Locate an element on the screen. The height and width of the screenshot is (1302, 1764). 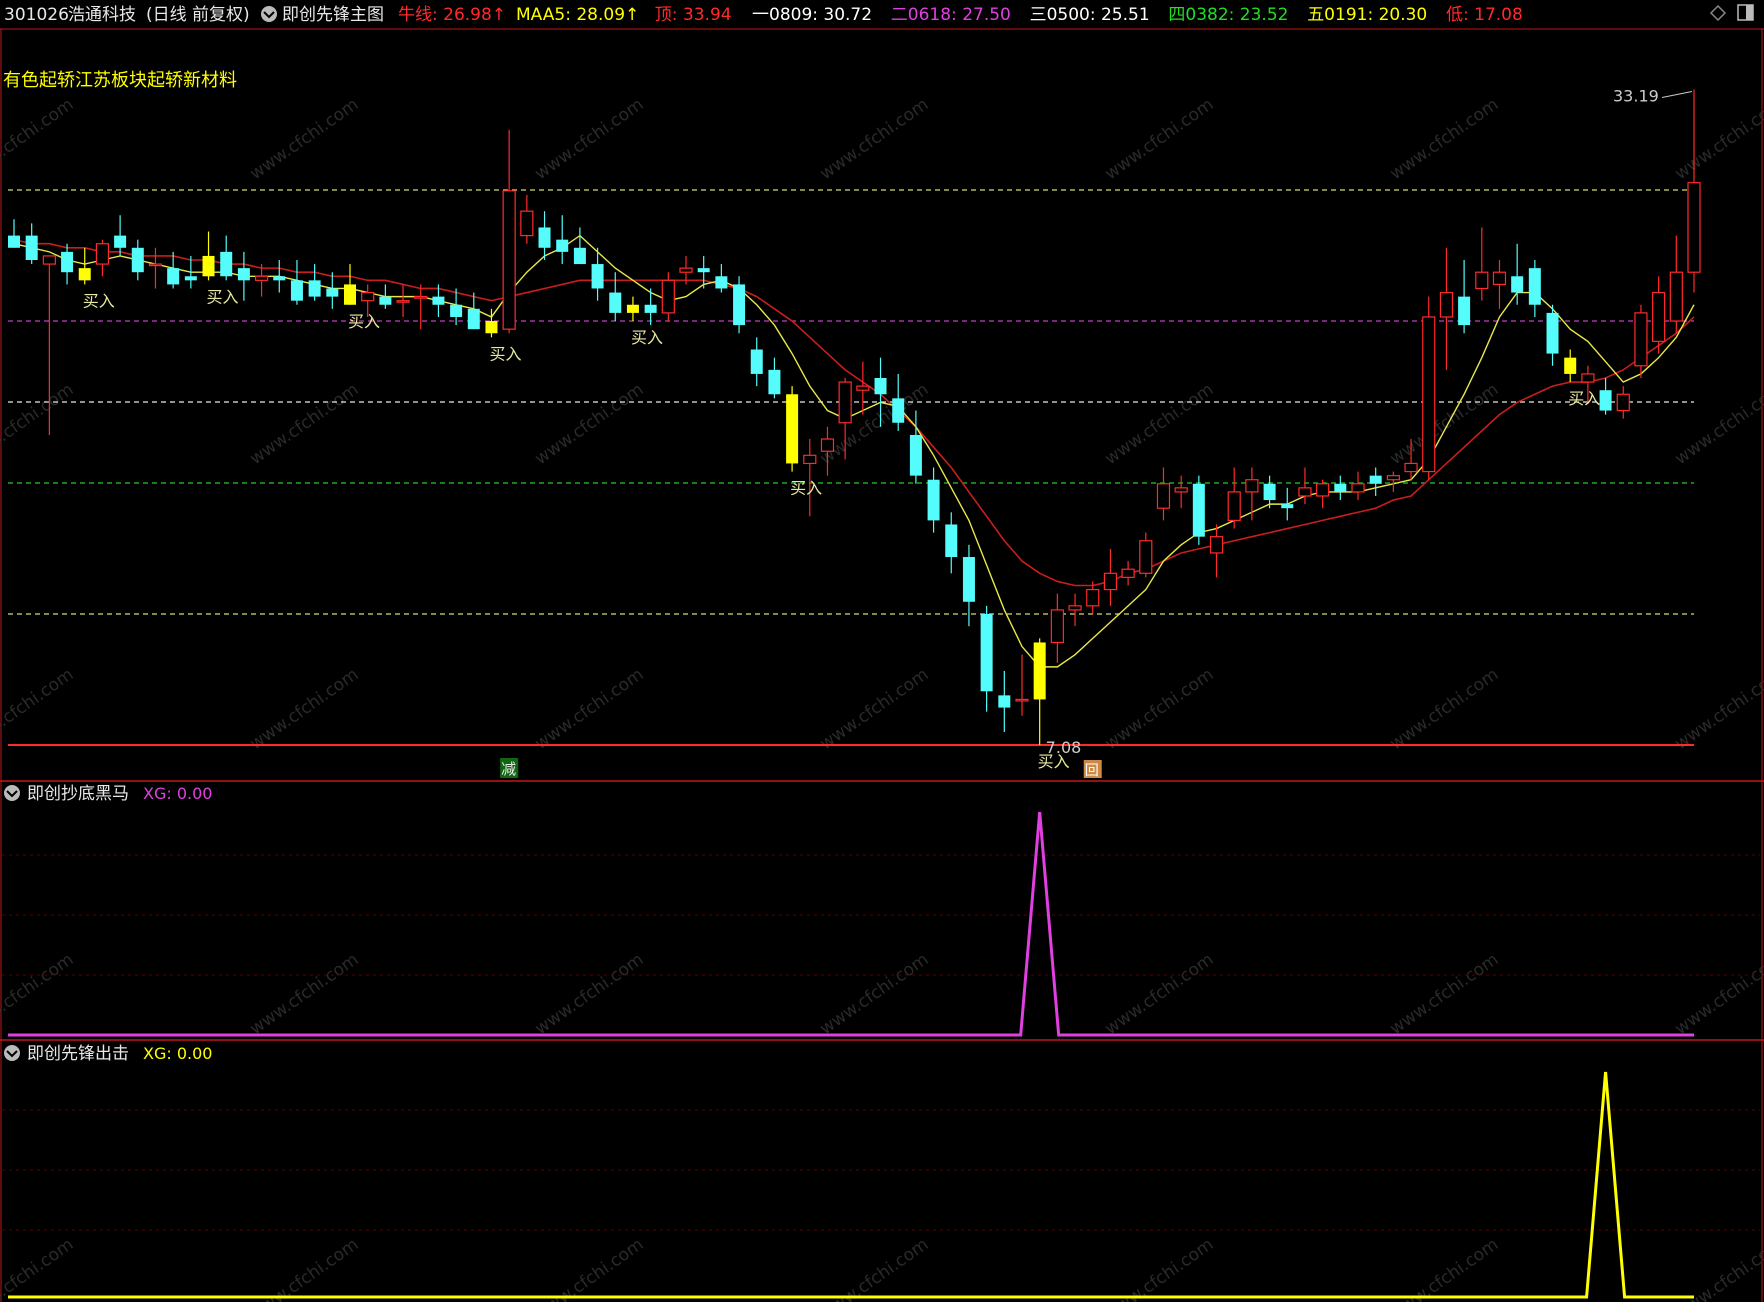
subpanel-title: 即创先锋出击 is located at coordinates (78, 1054).